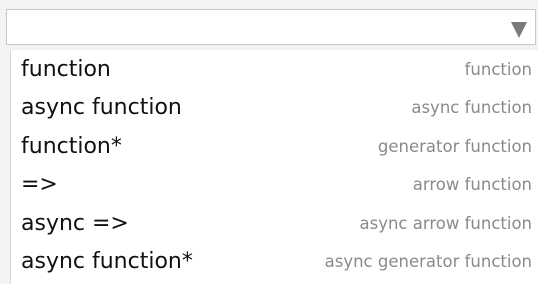 This screenshot has width=538, height=284. What do you see at coordinates (471, 108) in the screenshot?
I see `option-kind: async function` at bounding box center [471, 108].